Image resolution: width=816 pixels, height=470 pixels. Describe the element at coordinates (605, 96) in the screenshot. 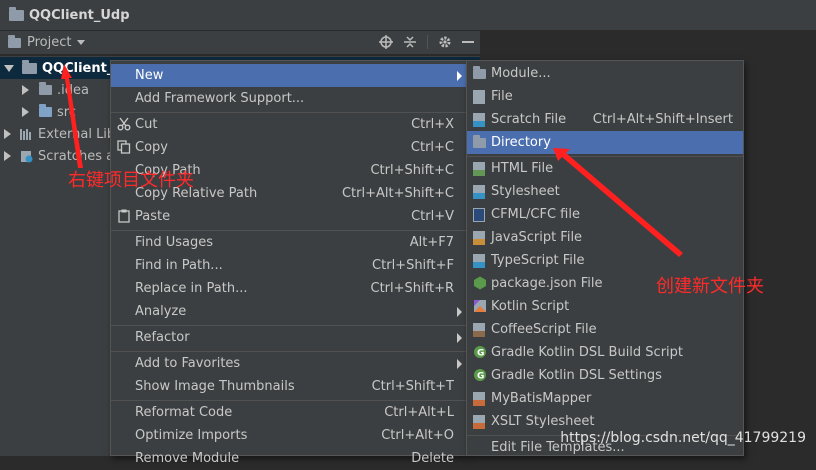

I see `submenu-item-file: File` at that location.